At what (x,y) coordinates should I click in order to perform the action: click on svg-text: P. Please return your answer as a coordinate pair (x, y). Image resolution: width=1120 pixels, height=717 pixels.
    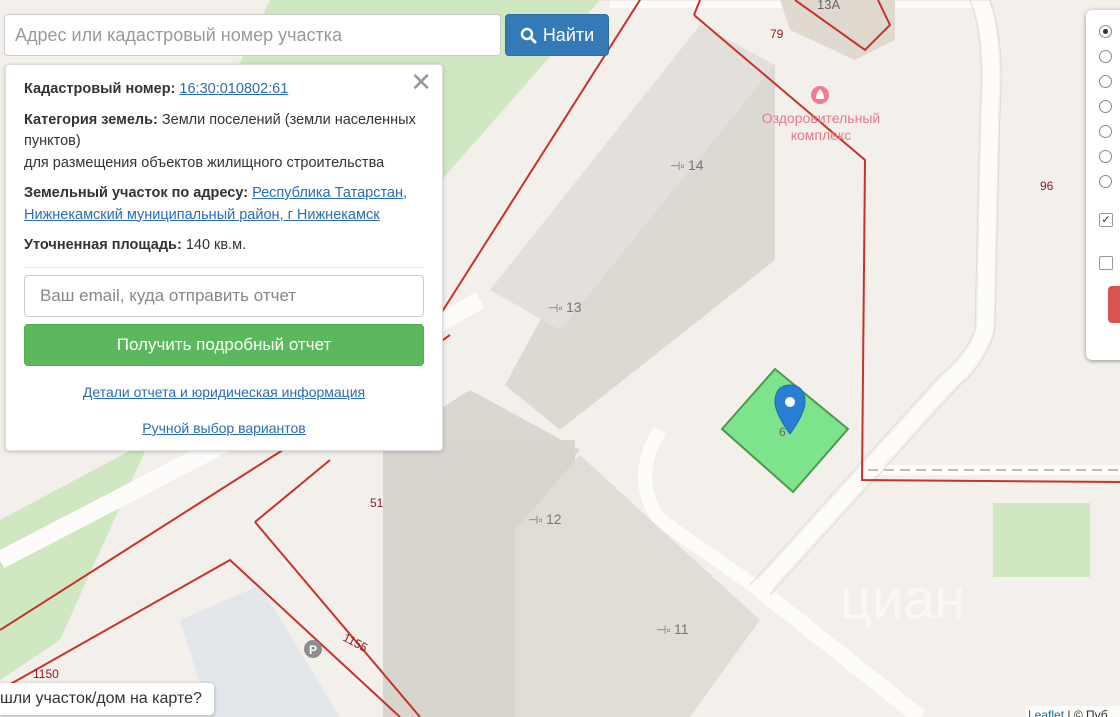
    Looking at the image, I should click on (313, 650).